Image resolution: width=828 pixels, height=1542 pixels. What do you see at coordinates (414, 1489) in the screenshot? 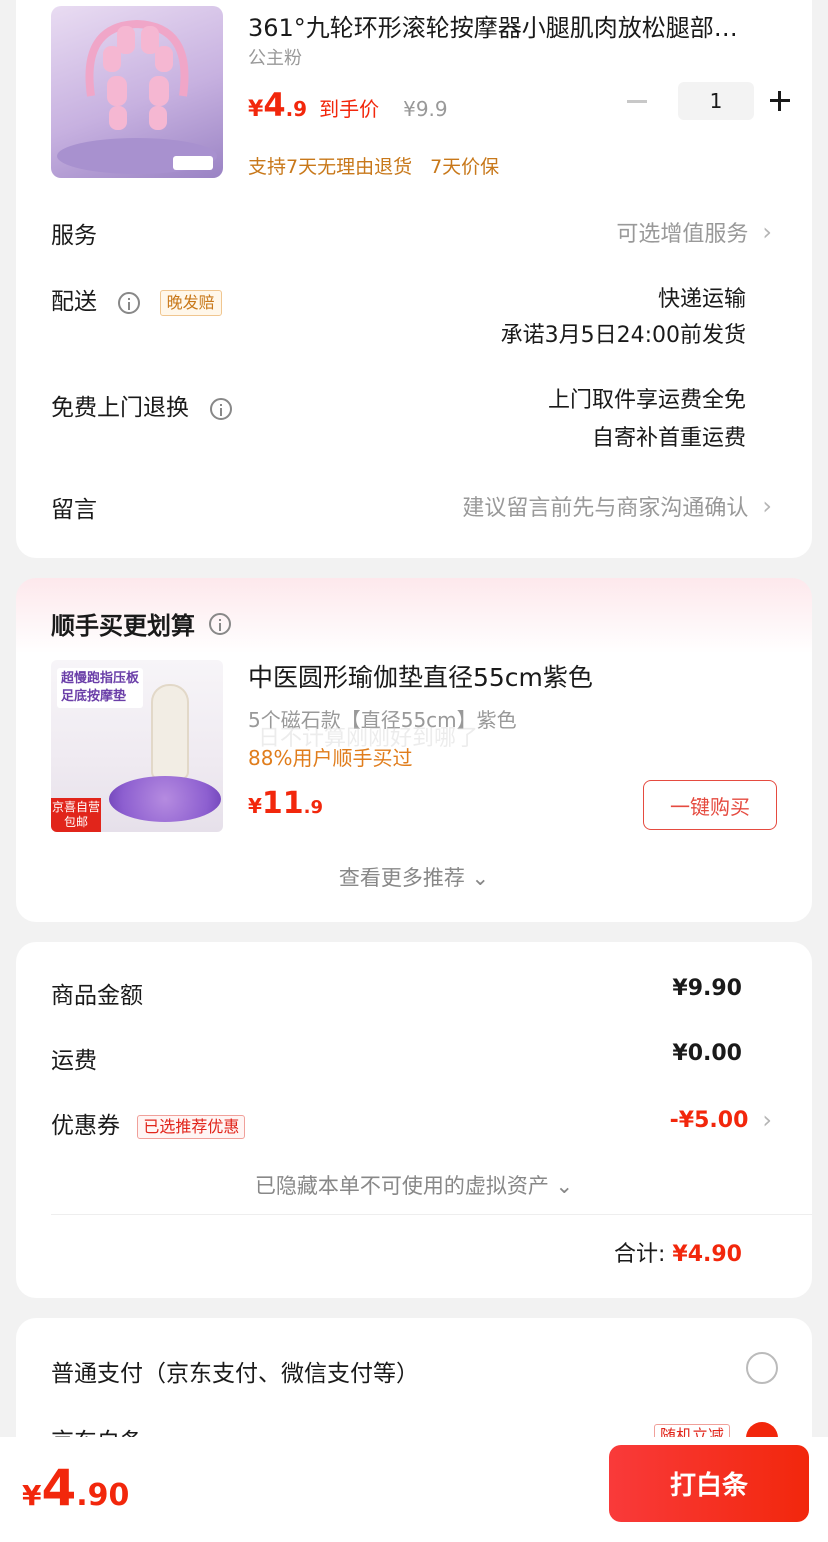
I see `checkout-bar: ¥ 4 .90 打白条` at bounding box center [414, 1489].